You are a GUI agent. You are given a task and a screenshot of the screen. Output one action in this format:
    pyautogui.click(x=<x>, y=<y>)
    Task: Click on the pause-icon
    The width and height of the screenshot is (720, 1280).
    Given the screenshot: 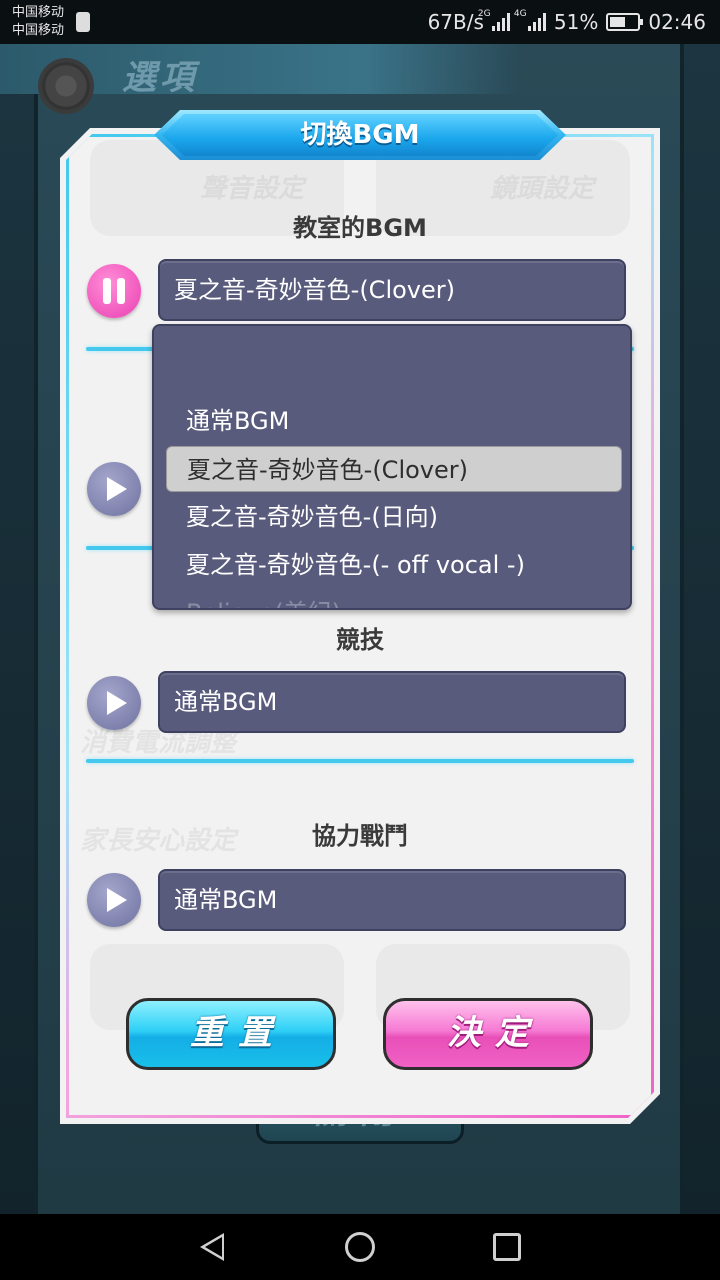 What is the action you would take?
    pyautogui.click(x=107, y=291)
    